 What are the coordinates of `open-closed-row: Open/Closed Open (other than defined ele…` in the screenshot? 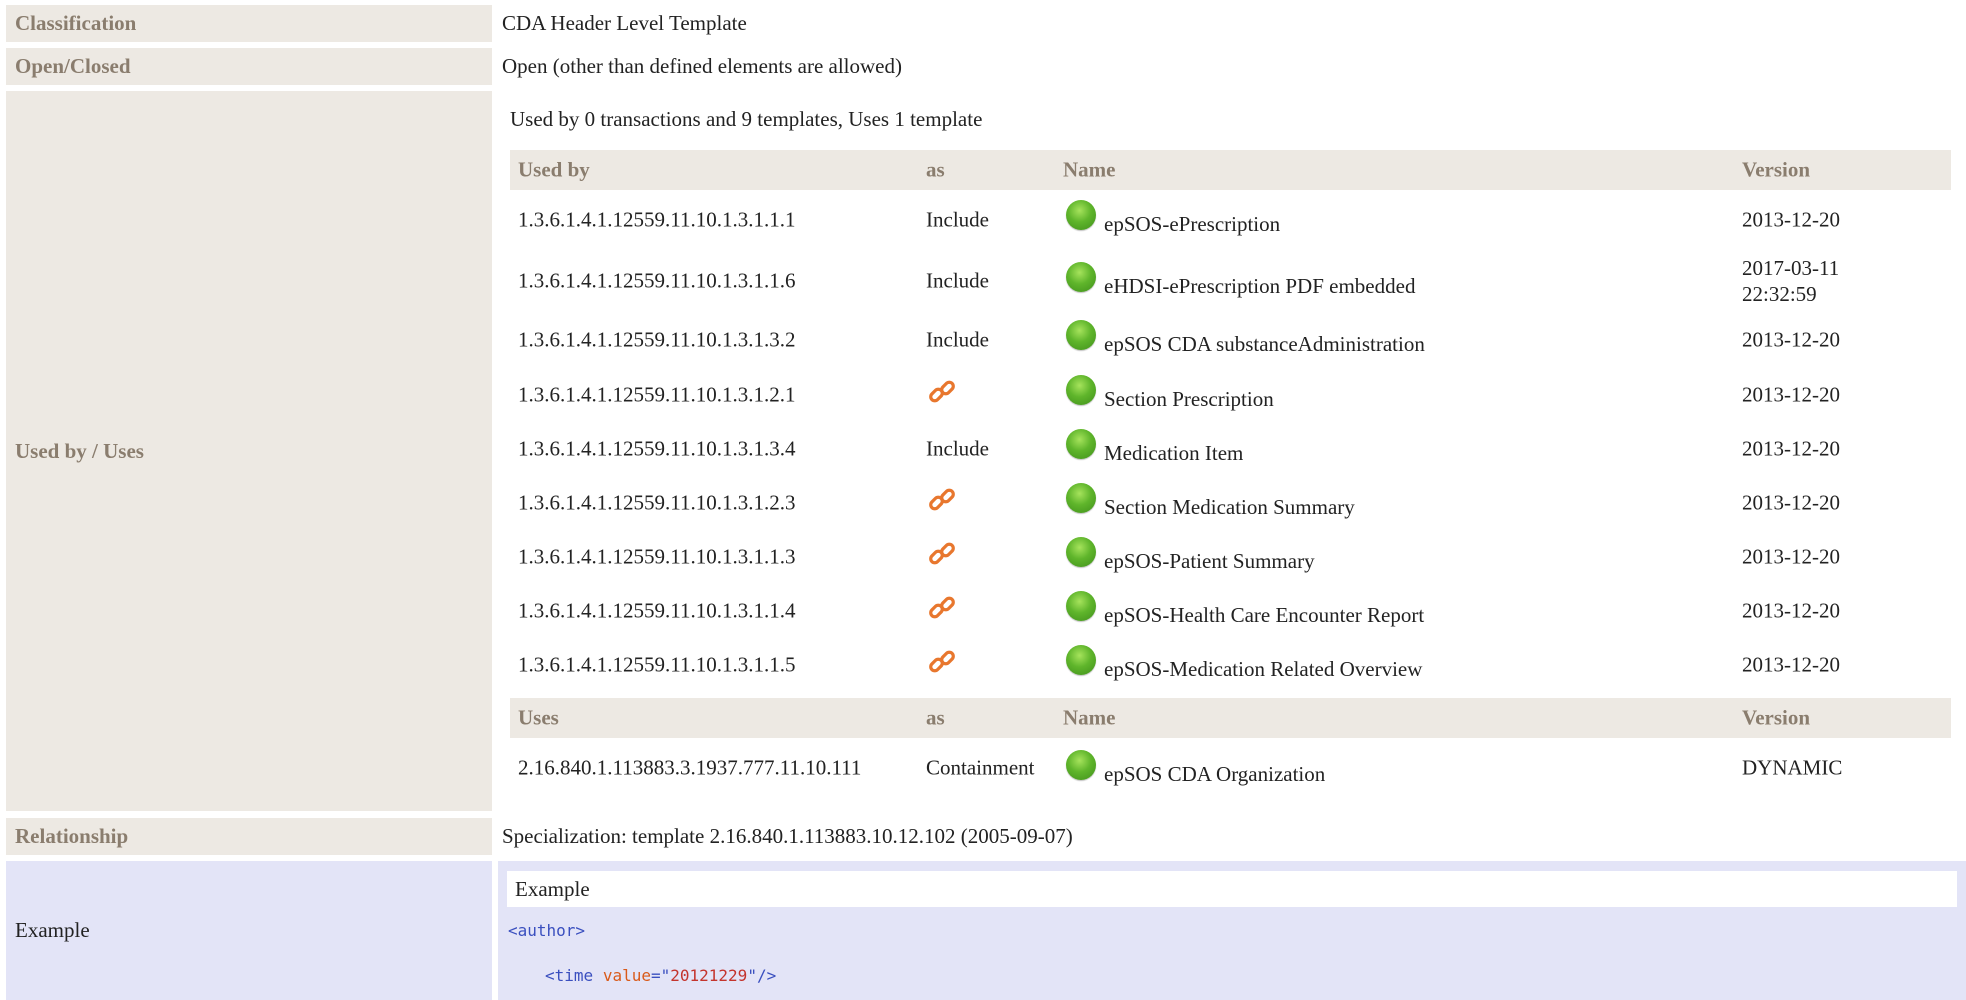 It's located at (986, 66).